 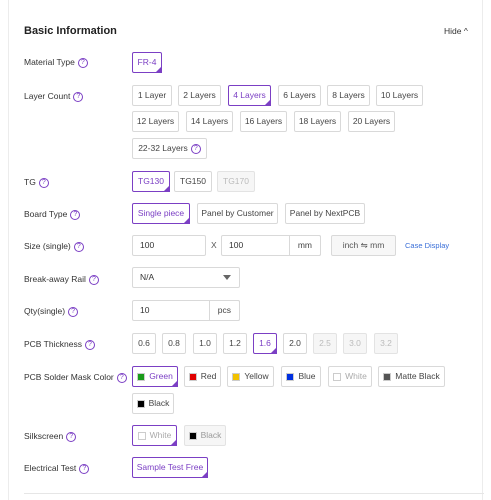 I want to click on layer-option: 22-32 Layers?, so click(x=169, y=148).